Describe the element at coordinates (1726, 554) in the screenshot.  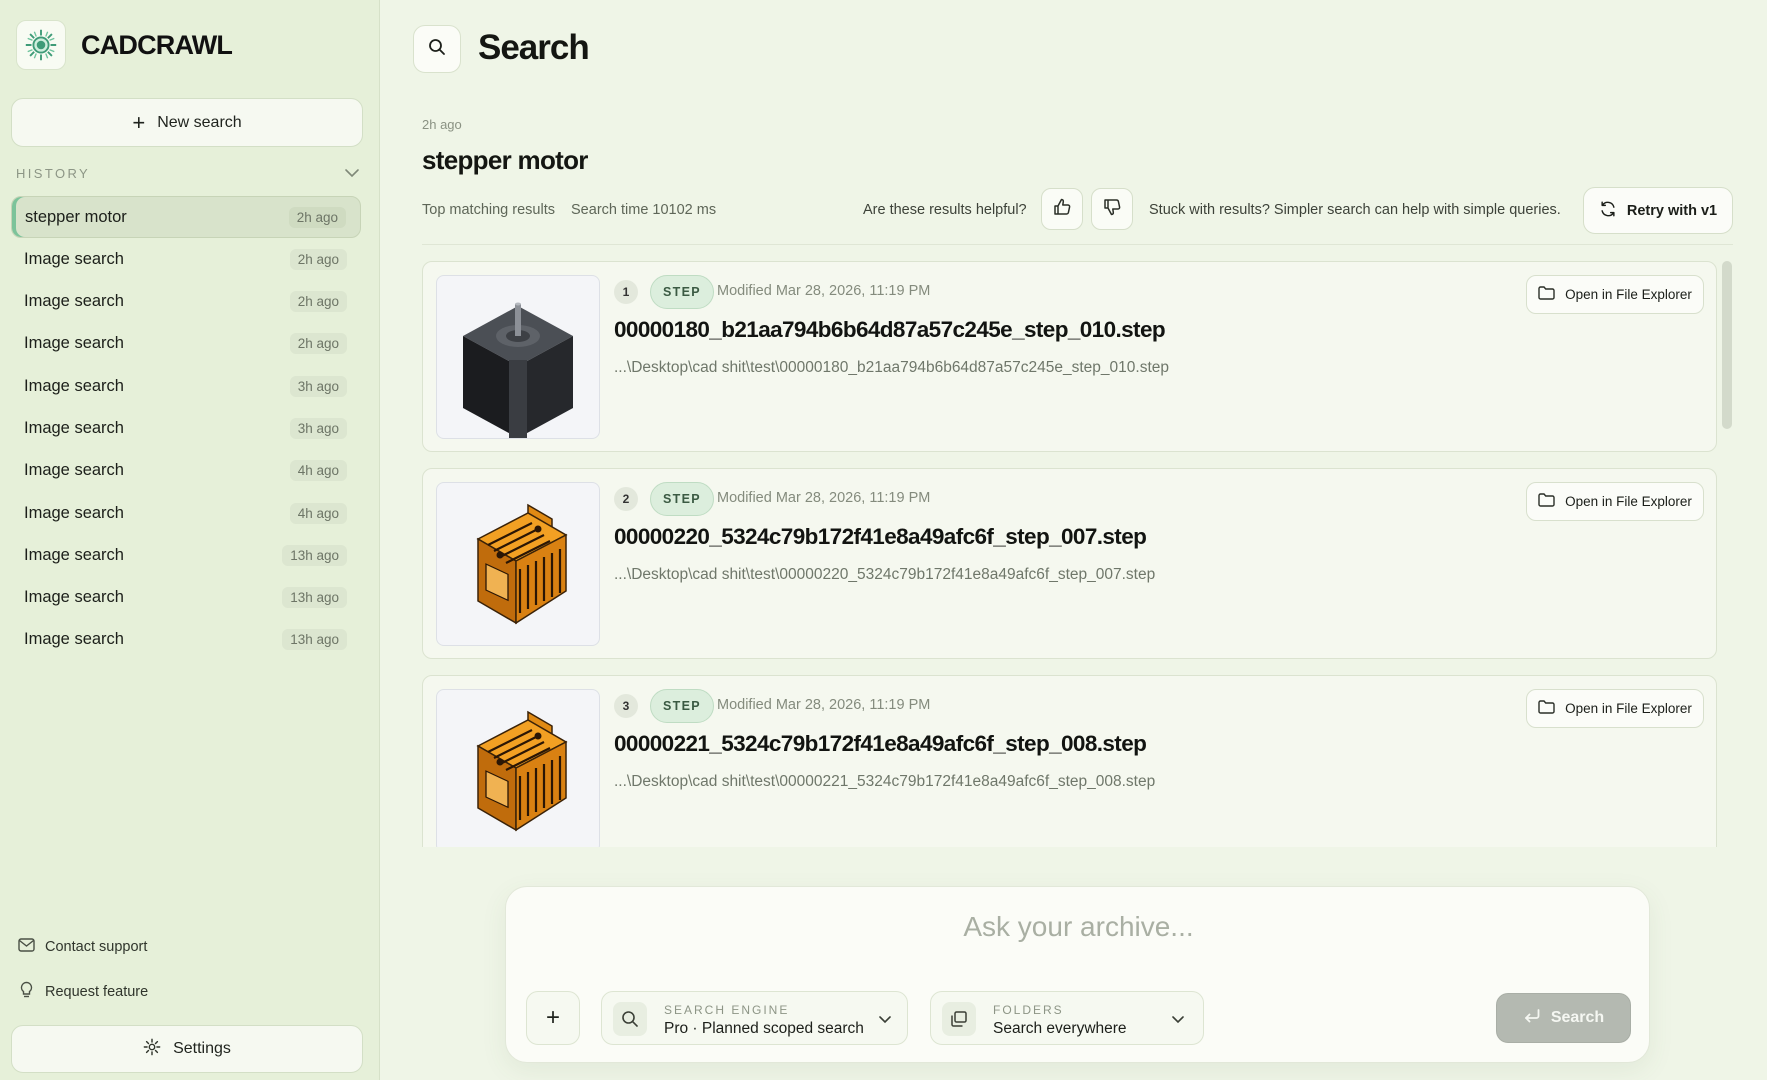
I see `results-scrollbar` at that location.